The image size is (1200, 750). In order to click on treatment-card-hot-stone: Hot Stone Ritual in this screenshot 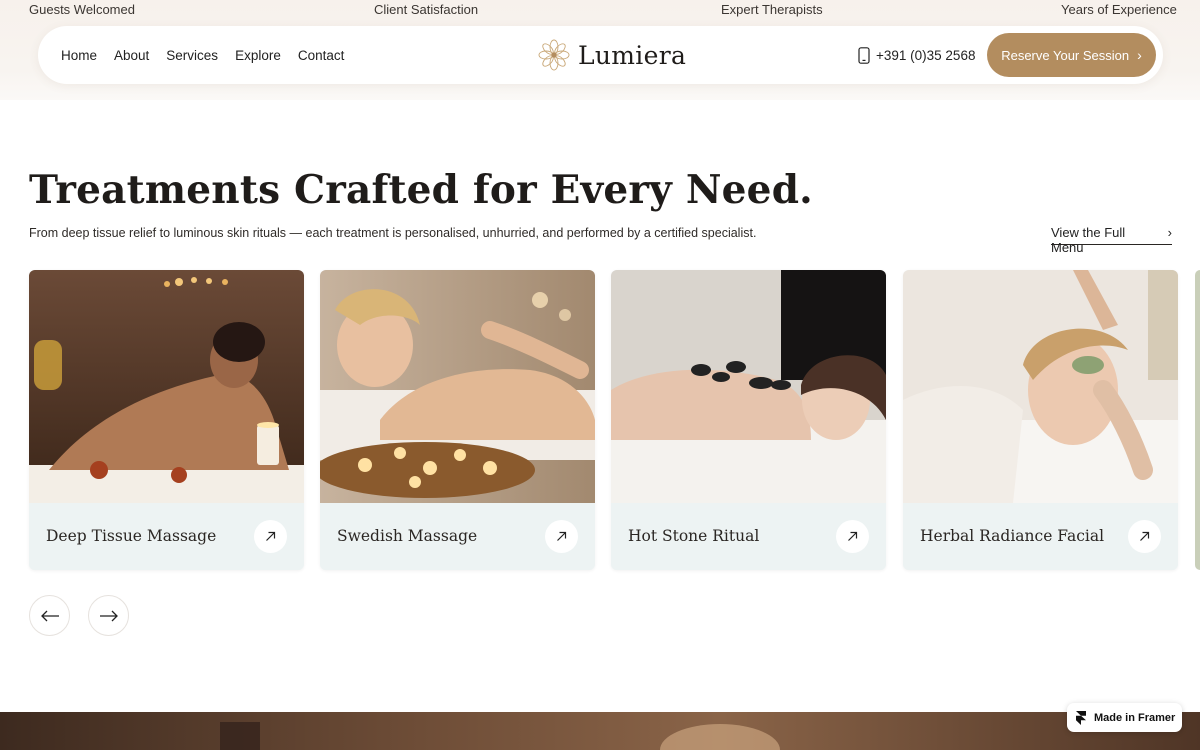, I will do `click(748, 420)`.